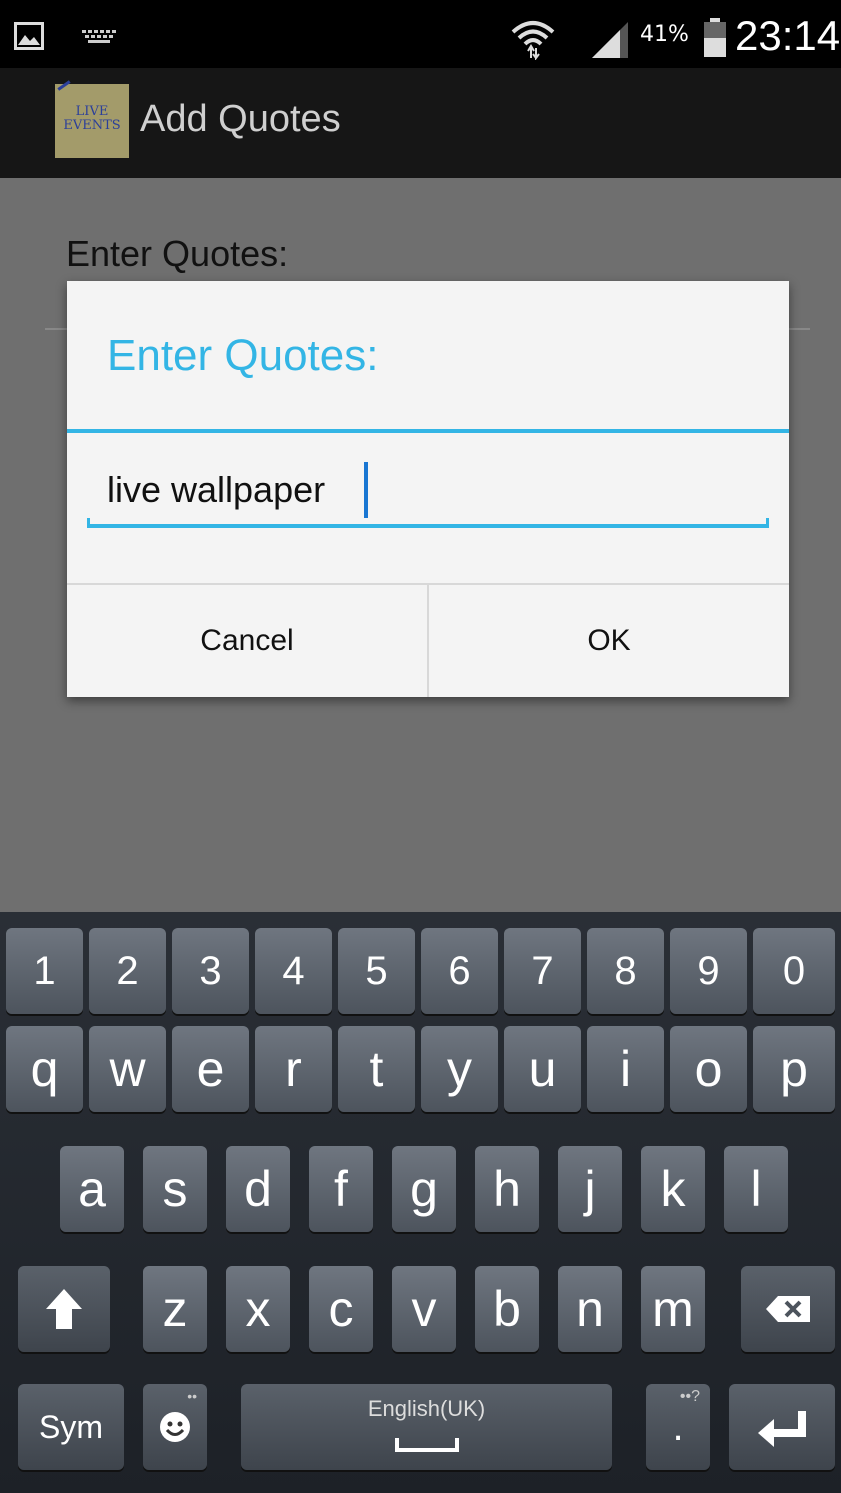 Image resolution: width=841 pixels, height=1493 pixels. I want to click on key-o: o, so click(708, 1069).